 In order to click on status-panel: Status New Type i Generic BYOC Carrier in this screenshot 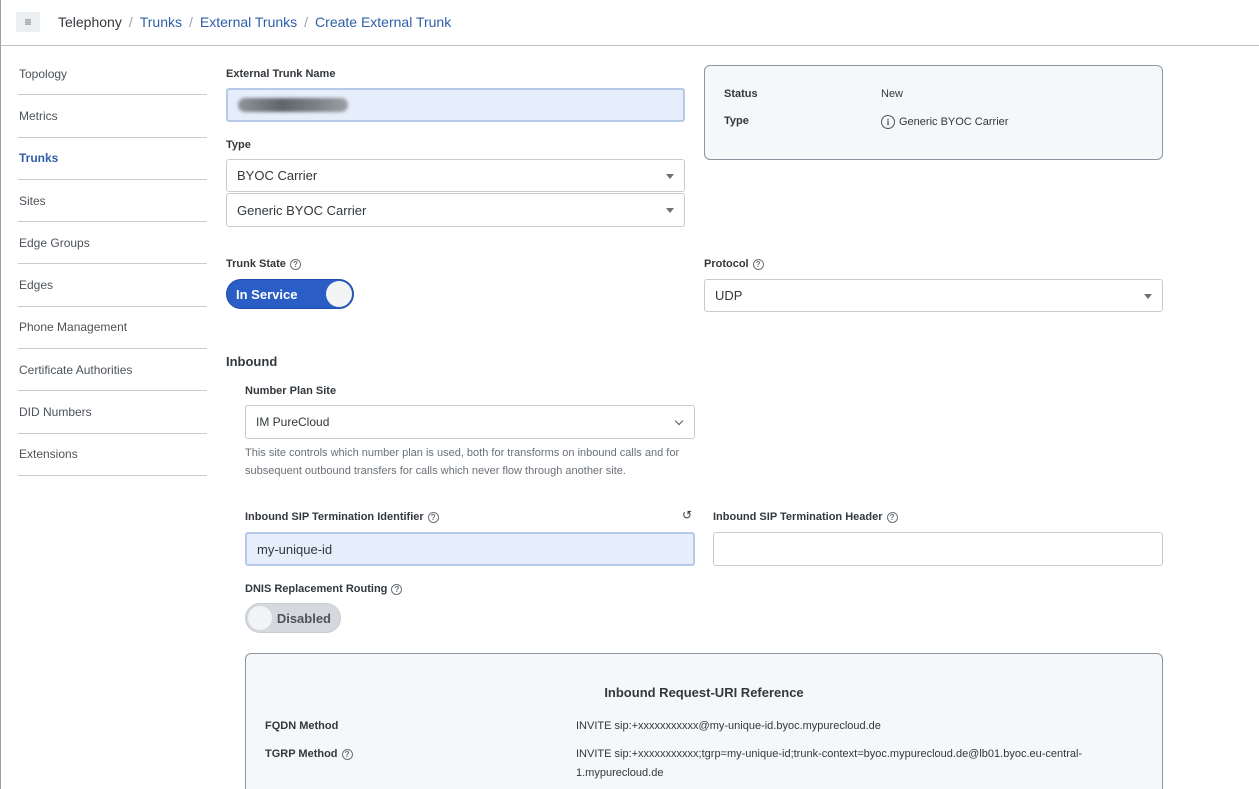, I will do `click(933, 112)`.